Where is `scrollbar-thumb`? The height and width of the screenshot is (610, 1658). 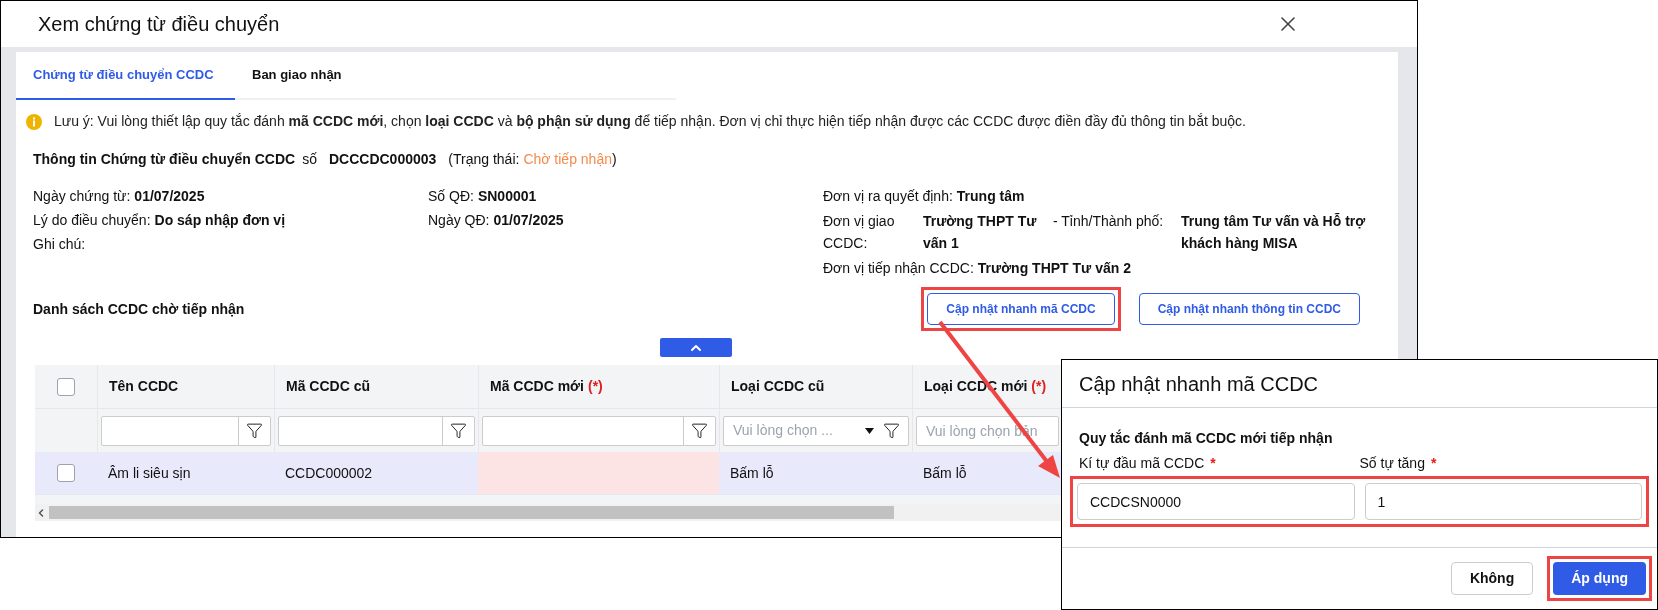
scrollbar-thumb is located at coordinates (471, 512).